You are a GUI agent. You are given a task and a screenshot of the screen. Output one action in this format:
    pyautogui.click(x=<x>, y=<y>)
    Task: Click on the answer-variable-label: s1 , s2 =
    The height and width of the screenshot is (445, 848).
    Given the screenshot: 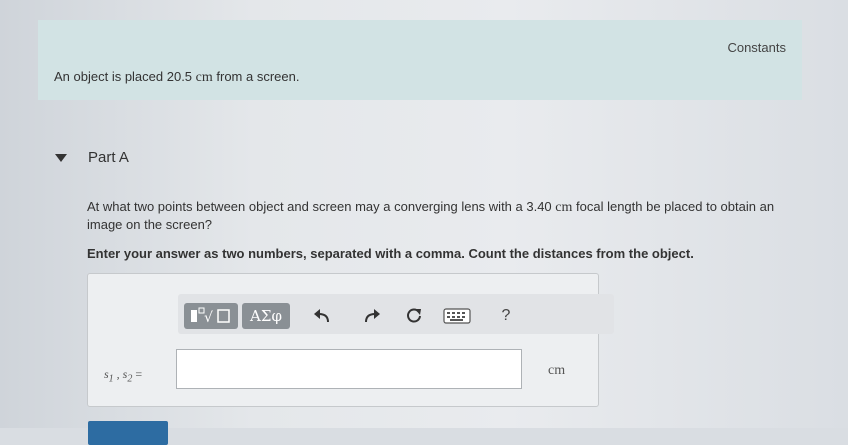 What is the action you would take?
    pyautogui.click(x=123, y=375)
    